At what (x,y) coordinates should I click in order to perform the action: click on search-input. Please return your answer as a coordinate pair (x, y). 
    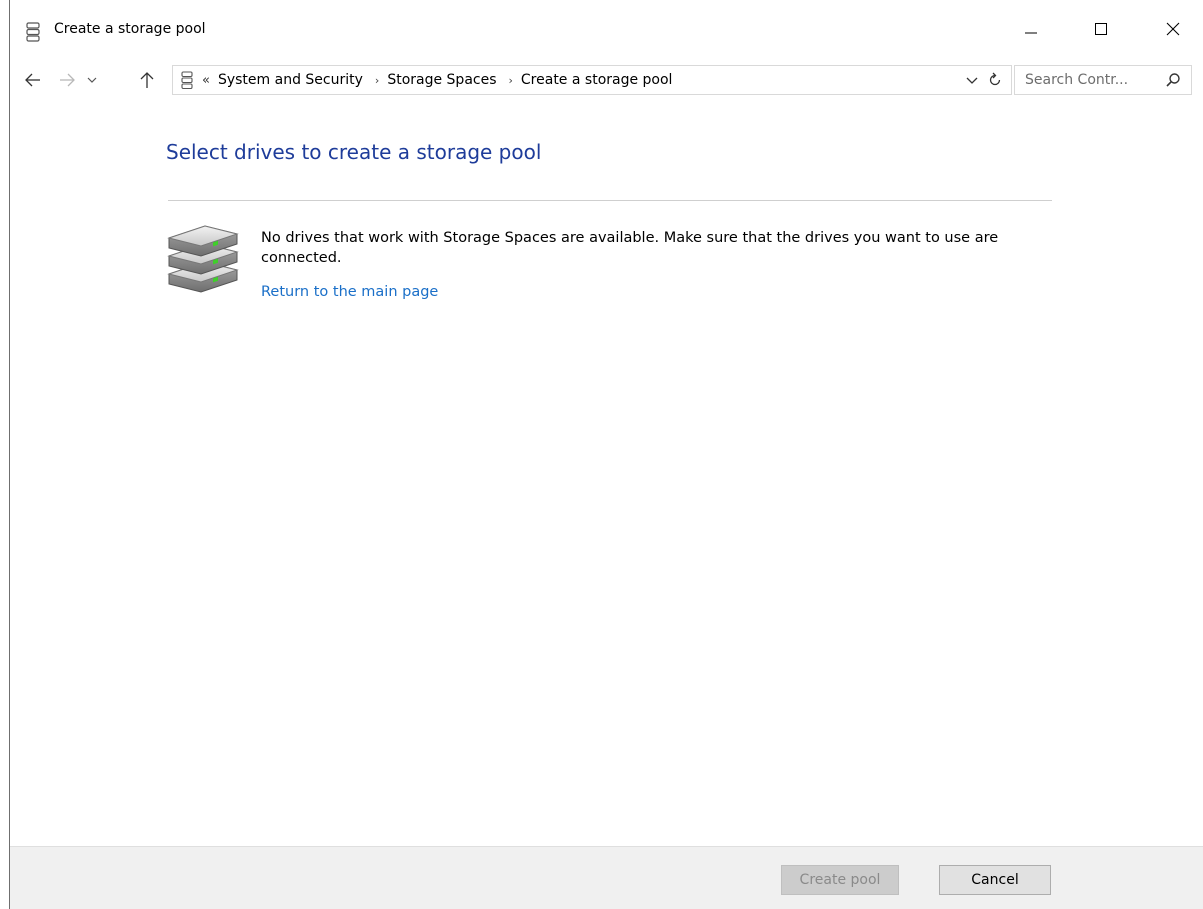
    Looking at the image, I should click on (1095, 80).